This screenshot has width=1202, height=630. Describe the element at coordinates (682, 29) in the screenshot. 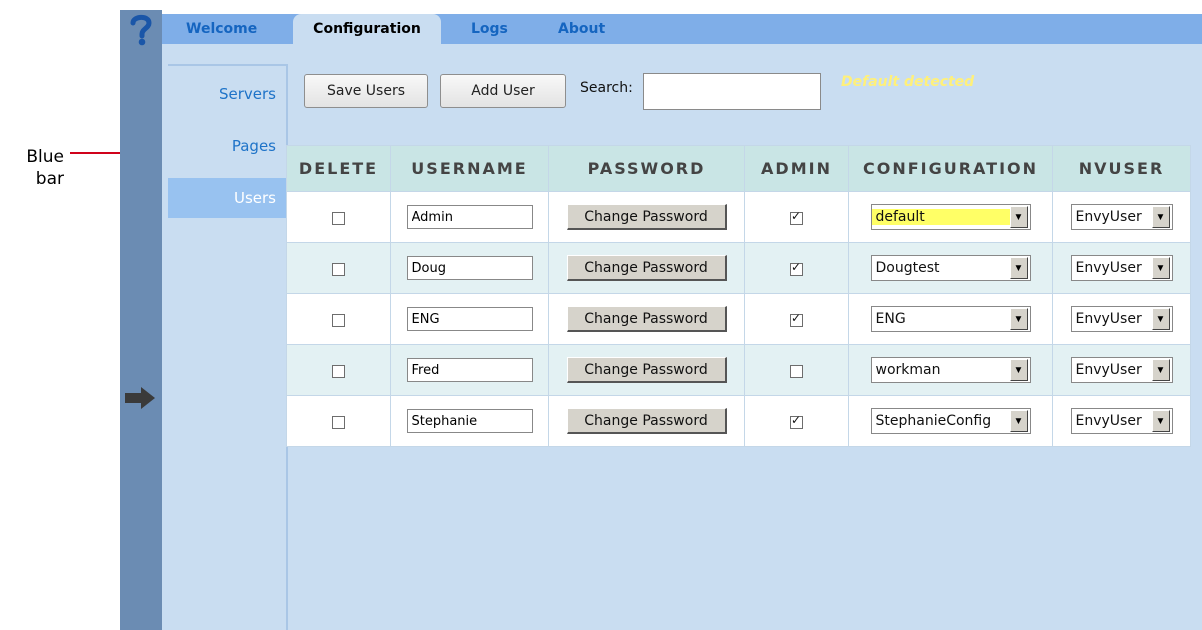

I see `tab-bar: Welcome Configuration Logs About` at that location.